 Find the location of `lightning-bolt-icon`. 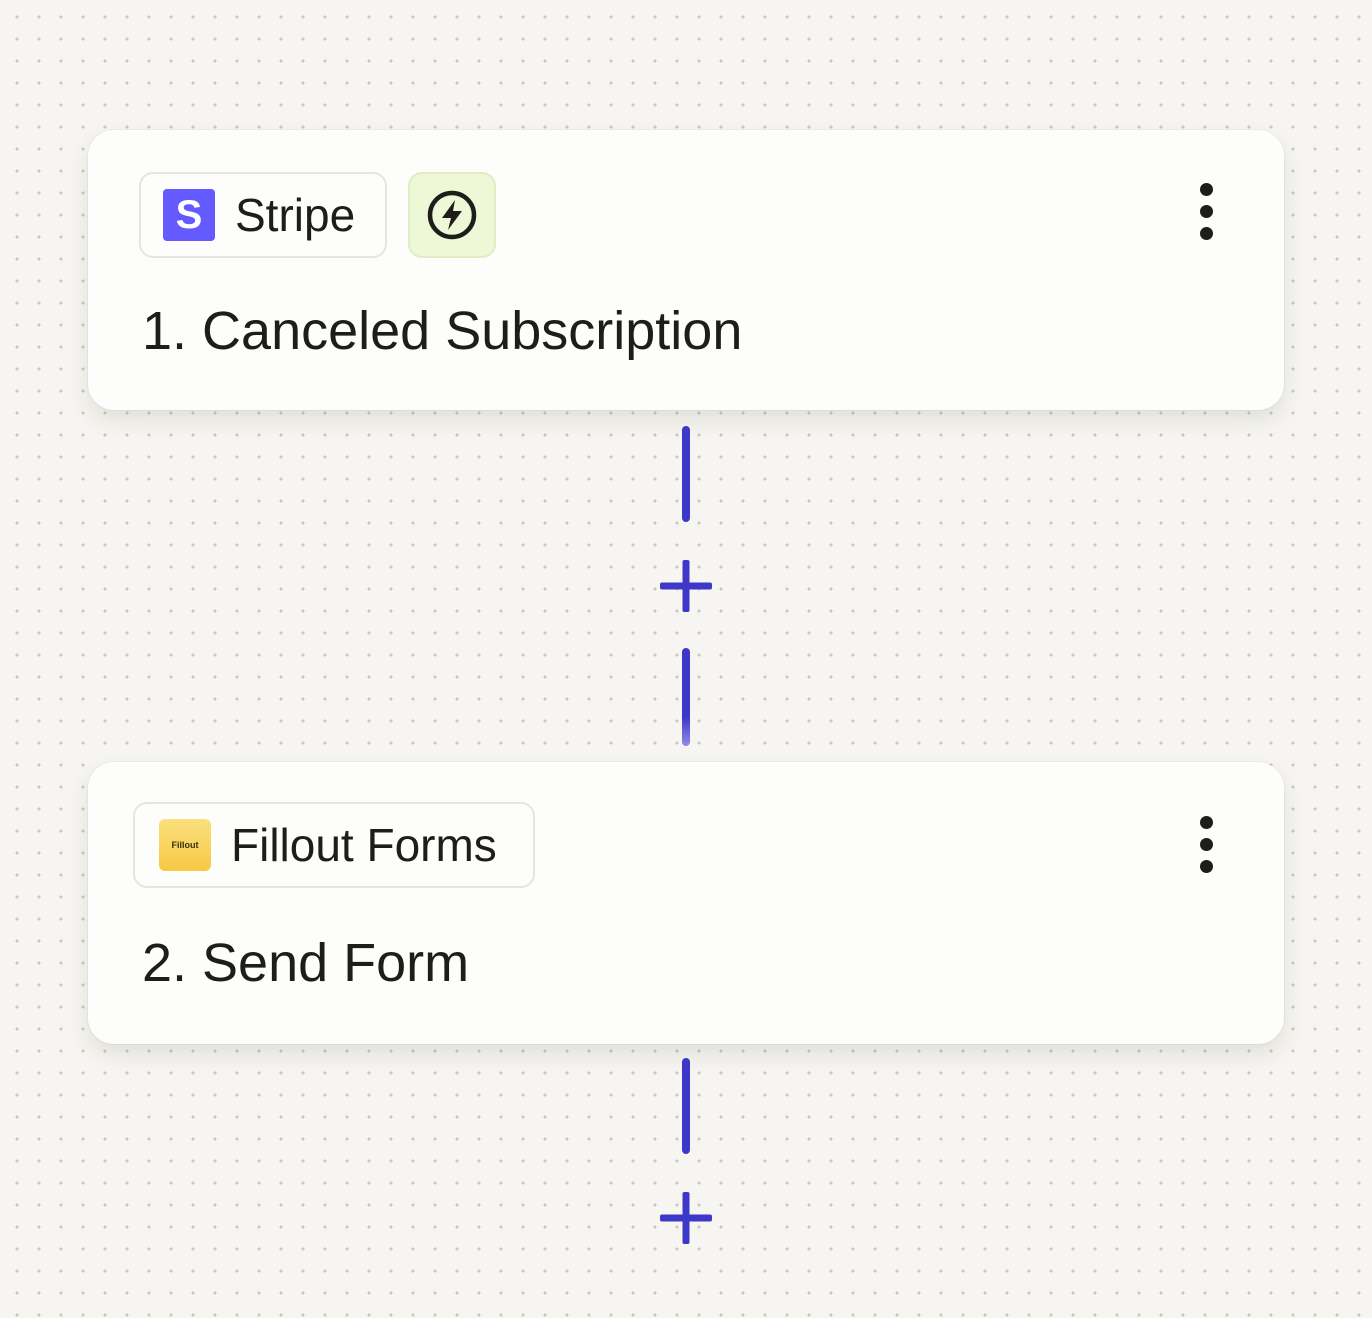

lightning-bolt-icon is located at coordinates (452, 215).